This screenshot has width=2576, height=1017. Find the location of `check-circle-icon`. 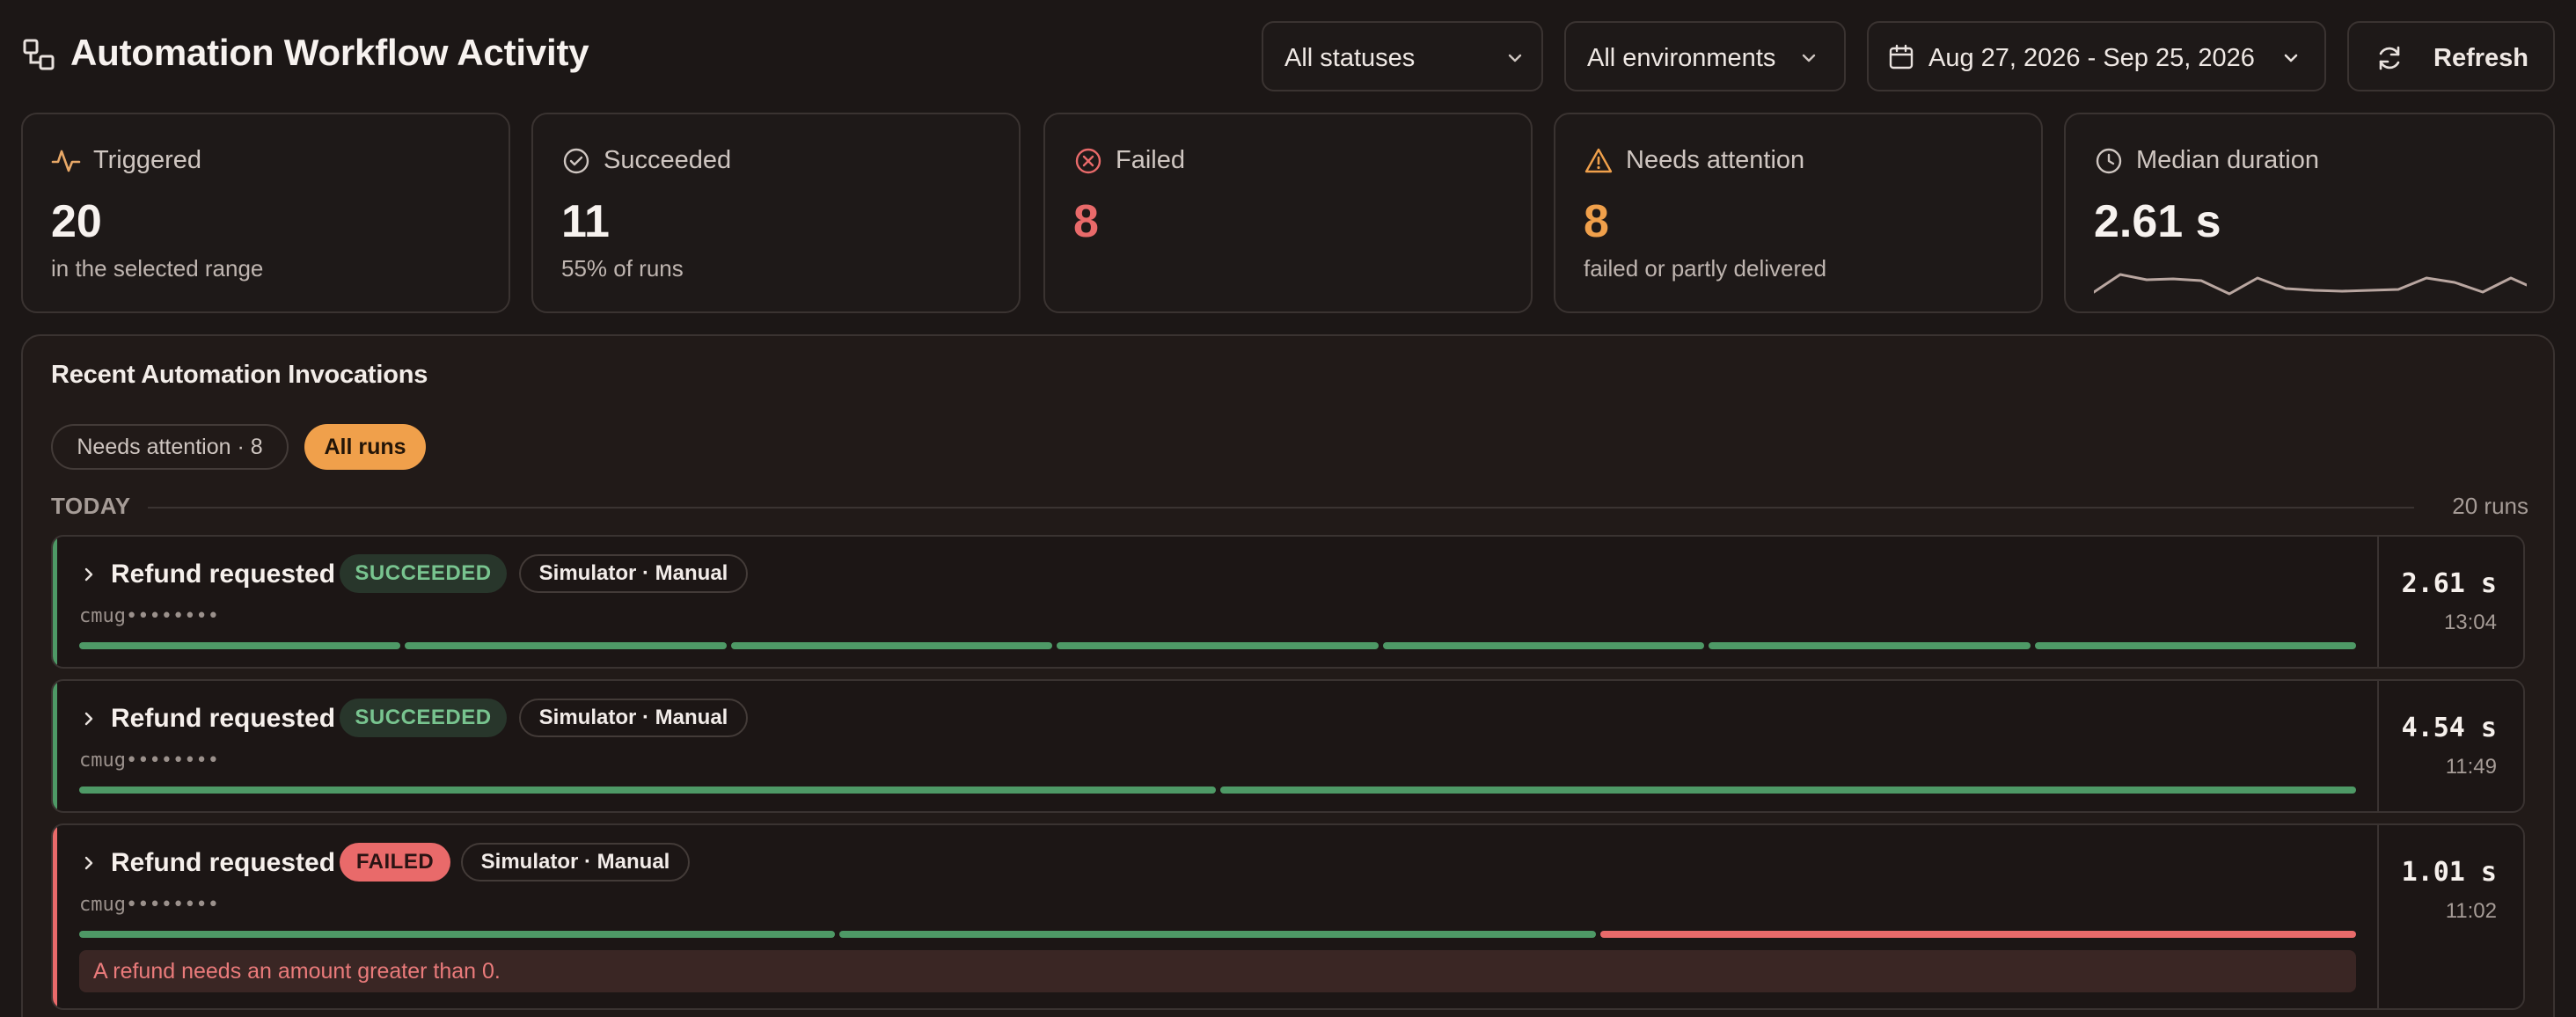

check-circle-icon is located at coordinates (576, 161).